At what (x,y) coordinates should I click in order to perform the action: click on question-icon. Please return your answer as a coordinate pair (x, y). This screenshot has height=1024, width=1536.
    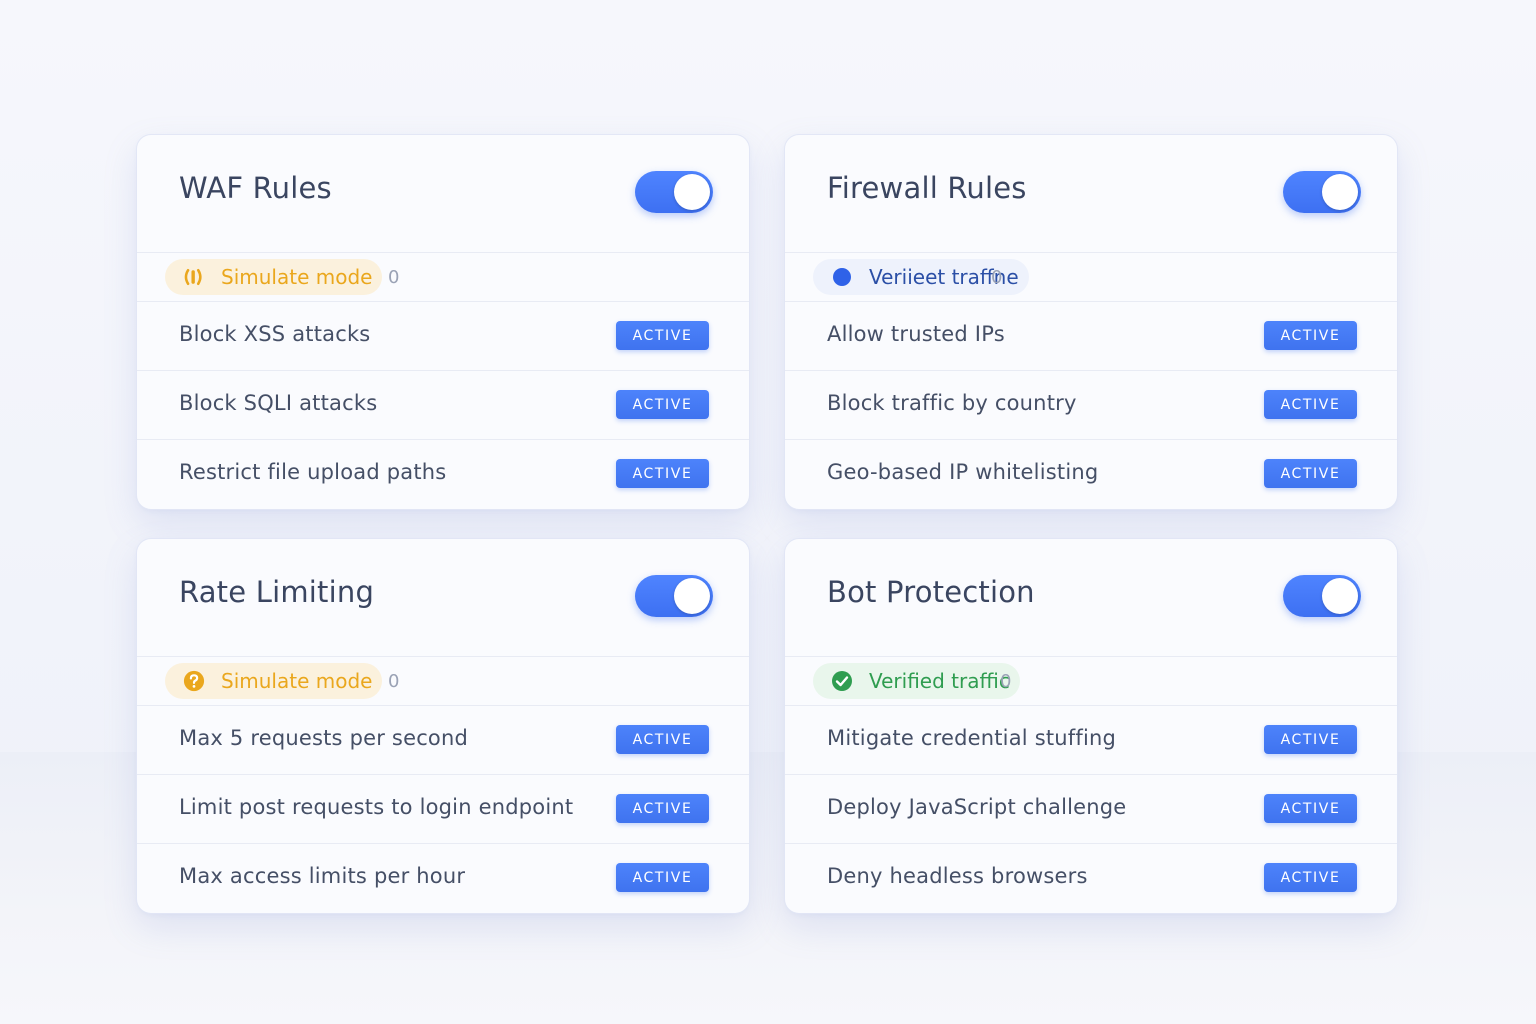
    Looking at the image, I should click on (194, 681).